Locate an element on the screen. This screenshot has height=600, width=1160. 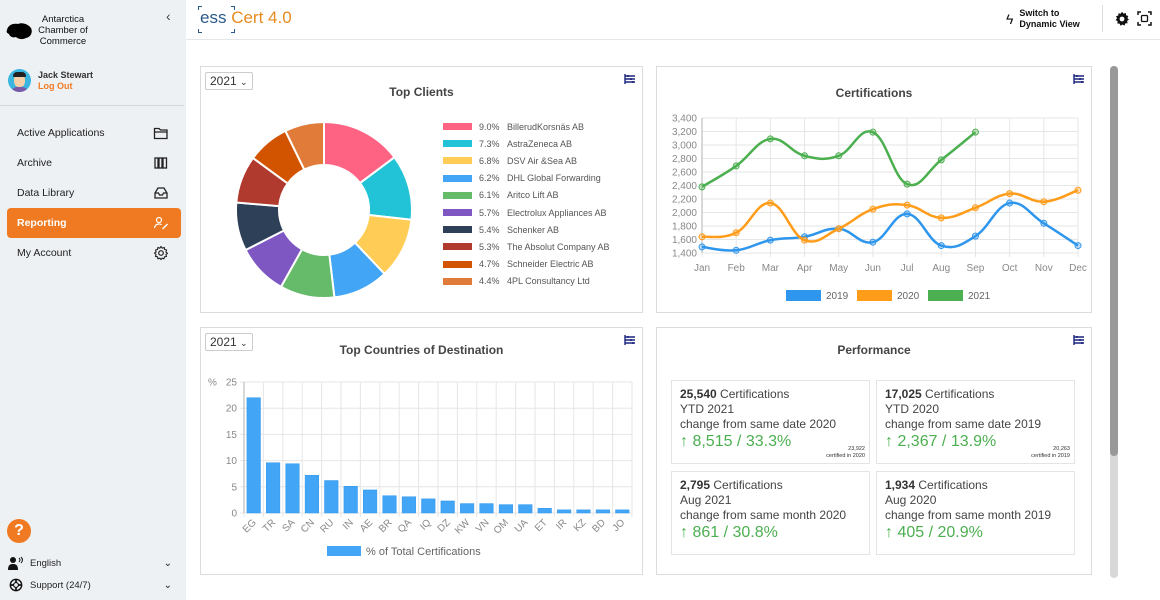
sidebar-item-reporting: Reporting is located at coordinates (94, 223).